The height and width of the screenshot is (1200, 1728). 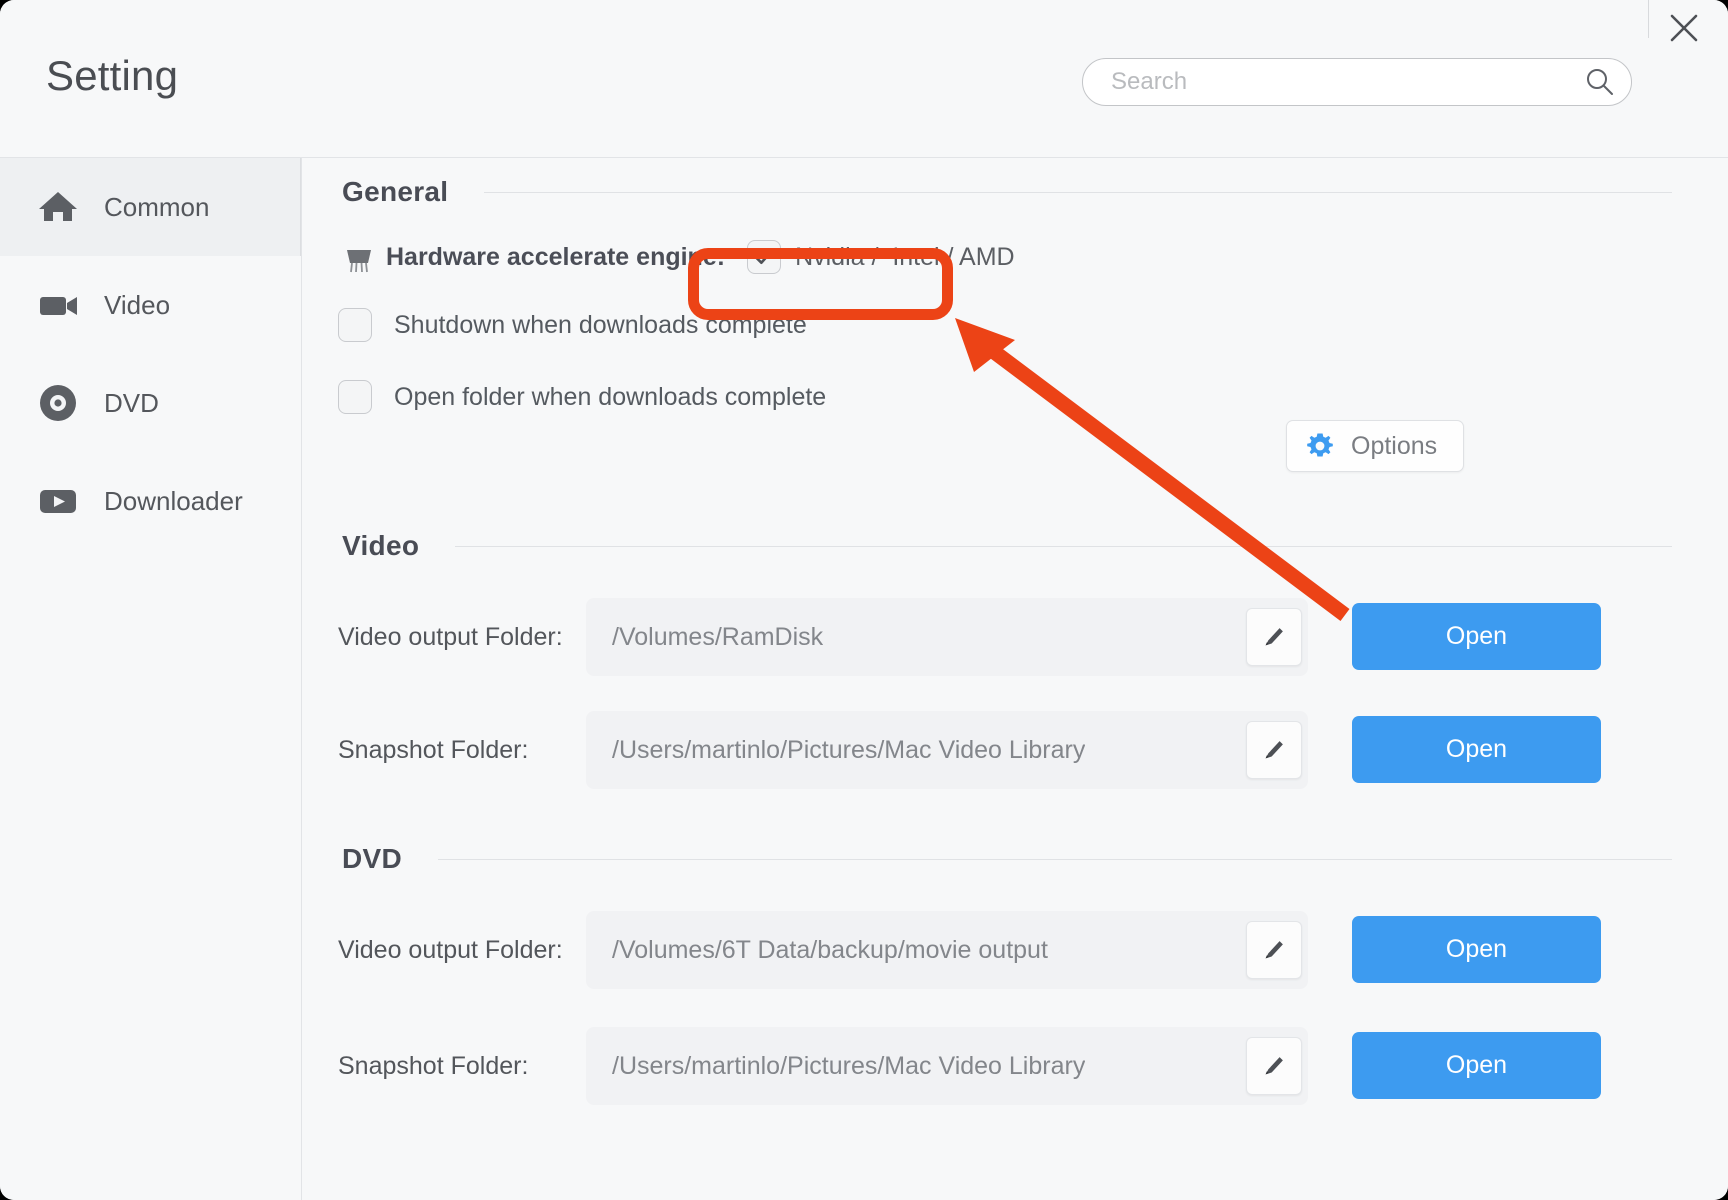 I want to click on close-icon, so click(x=1684, y=28).